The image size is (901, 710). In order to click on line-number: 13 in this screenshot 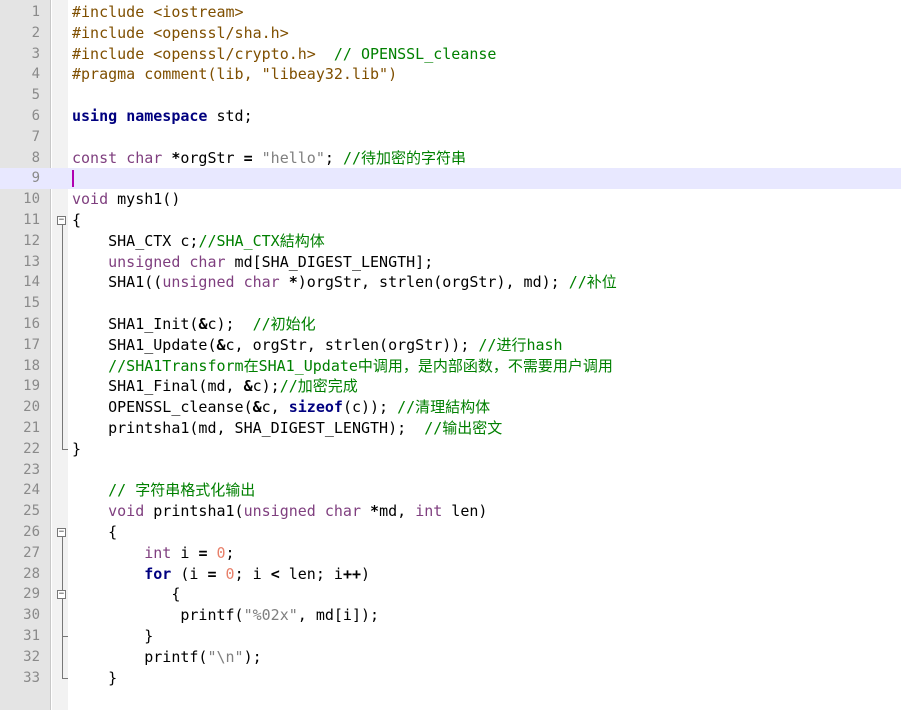, I will do `click(31, 261)`.